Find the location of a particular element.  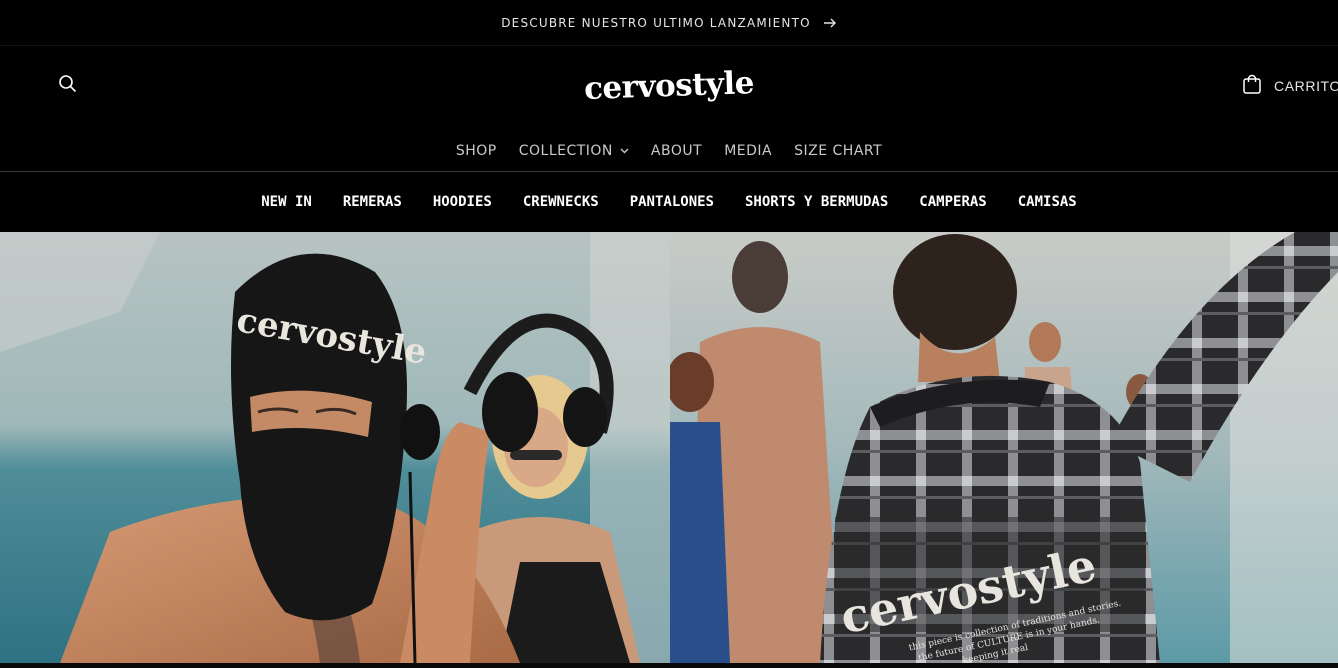

nav-media: MEDIA is located at coordinates (748, 151).